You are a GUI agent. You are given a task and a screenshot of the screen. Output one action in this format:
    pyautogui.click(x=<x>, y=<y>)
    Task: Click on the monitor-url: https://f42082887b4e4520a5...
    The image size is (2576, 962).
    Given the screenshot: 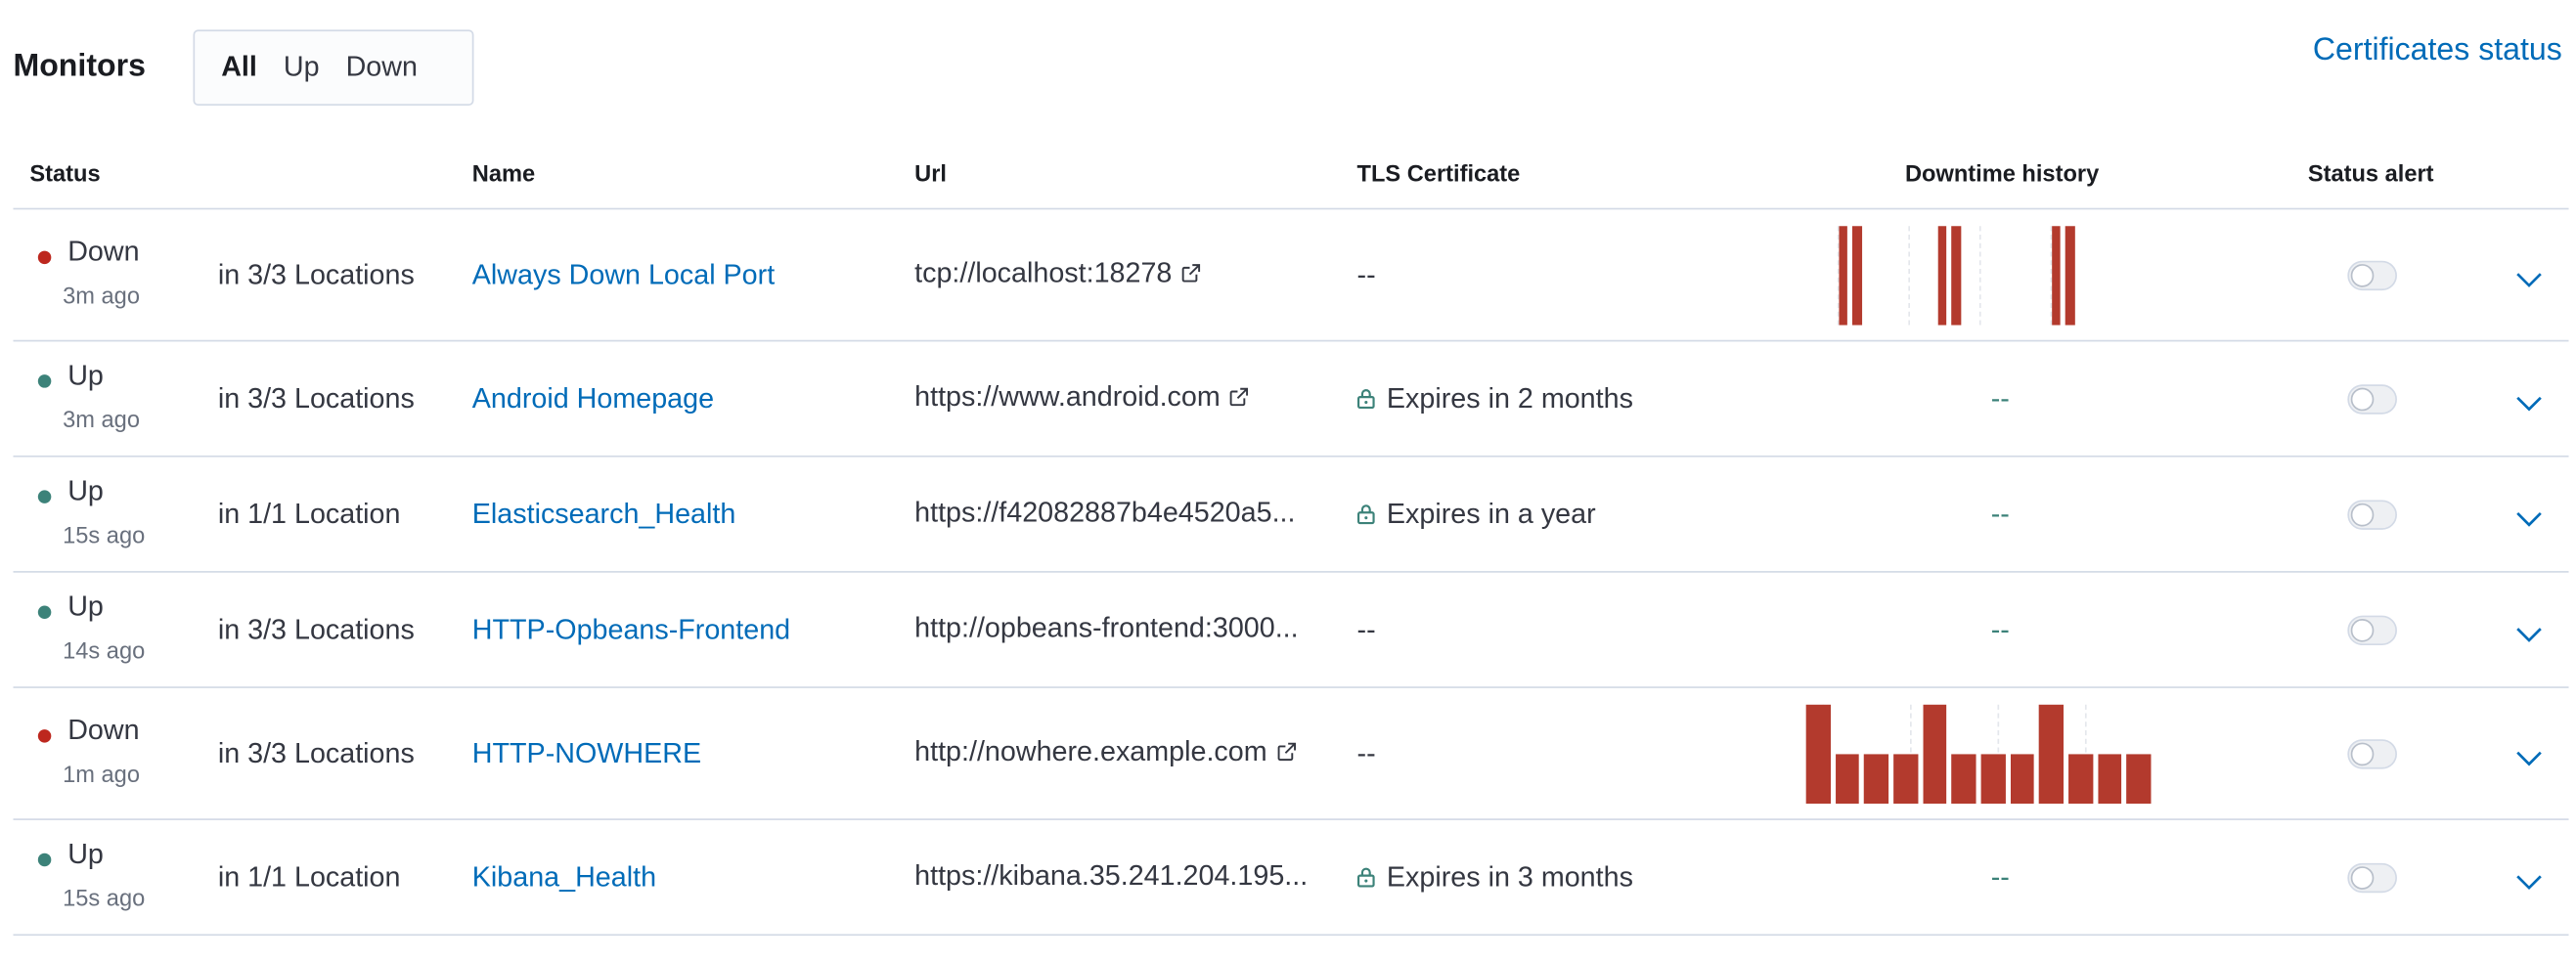 What is the action you would take?
    pyautogui.click(x=1104, y=512)
    